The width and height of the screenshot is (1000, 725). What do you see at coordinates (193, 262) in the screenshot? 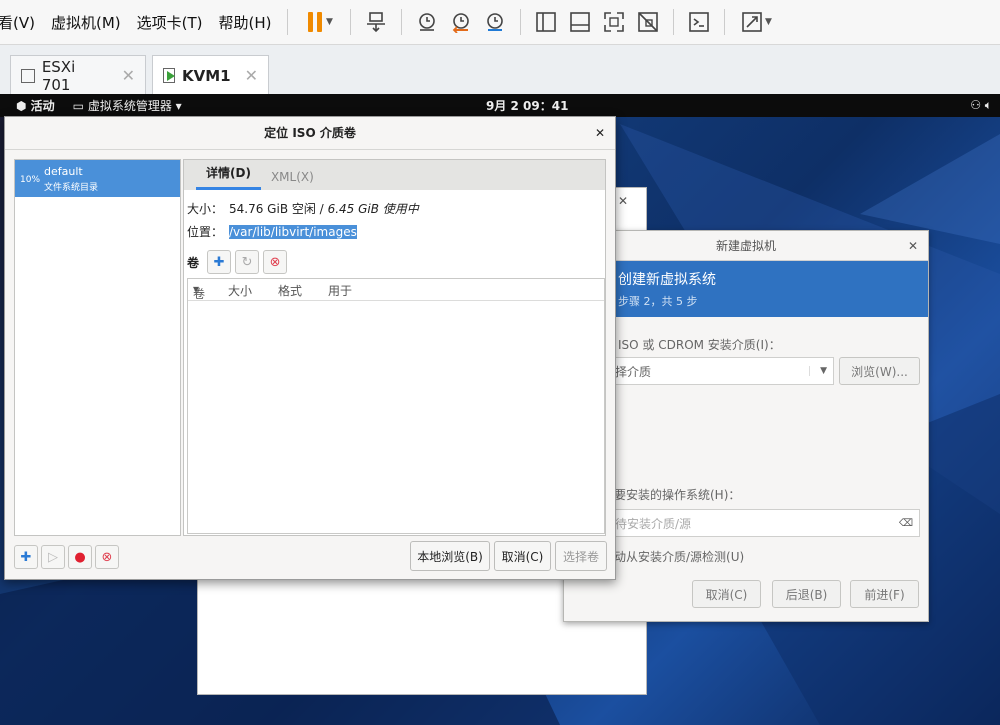
I see `volumes-label: 卷` at bounding box center [193, 262].